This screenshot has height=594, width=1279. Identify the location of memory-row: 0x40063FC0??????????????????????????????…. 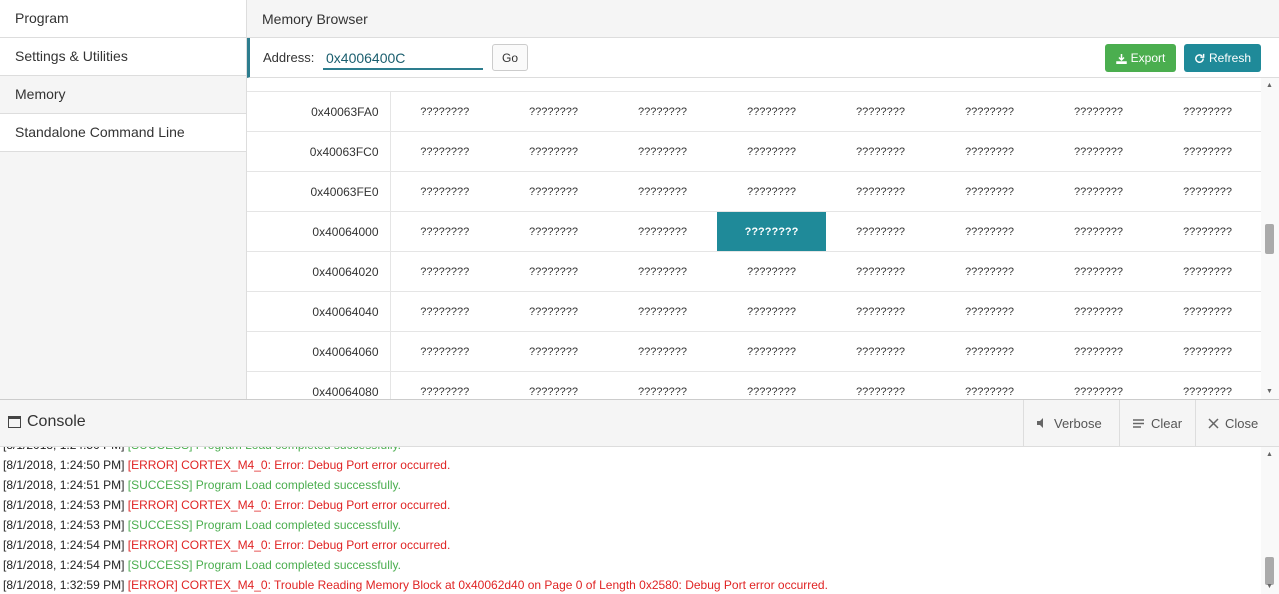
(754, 151).